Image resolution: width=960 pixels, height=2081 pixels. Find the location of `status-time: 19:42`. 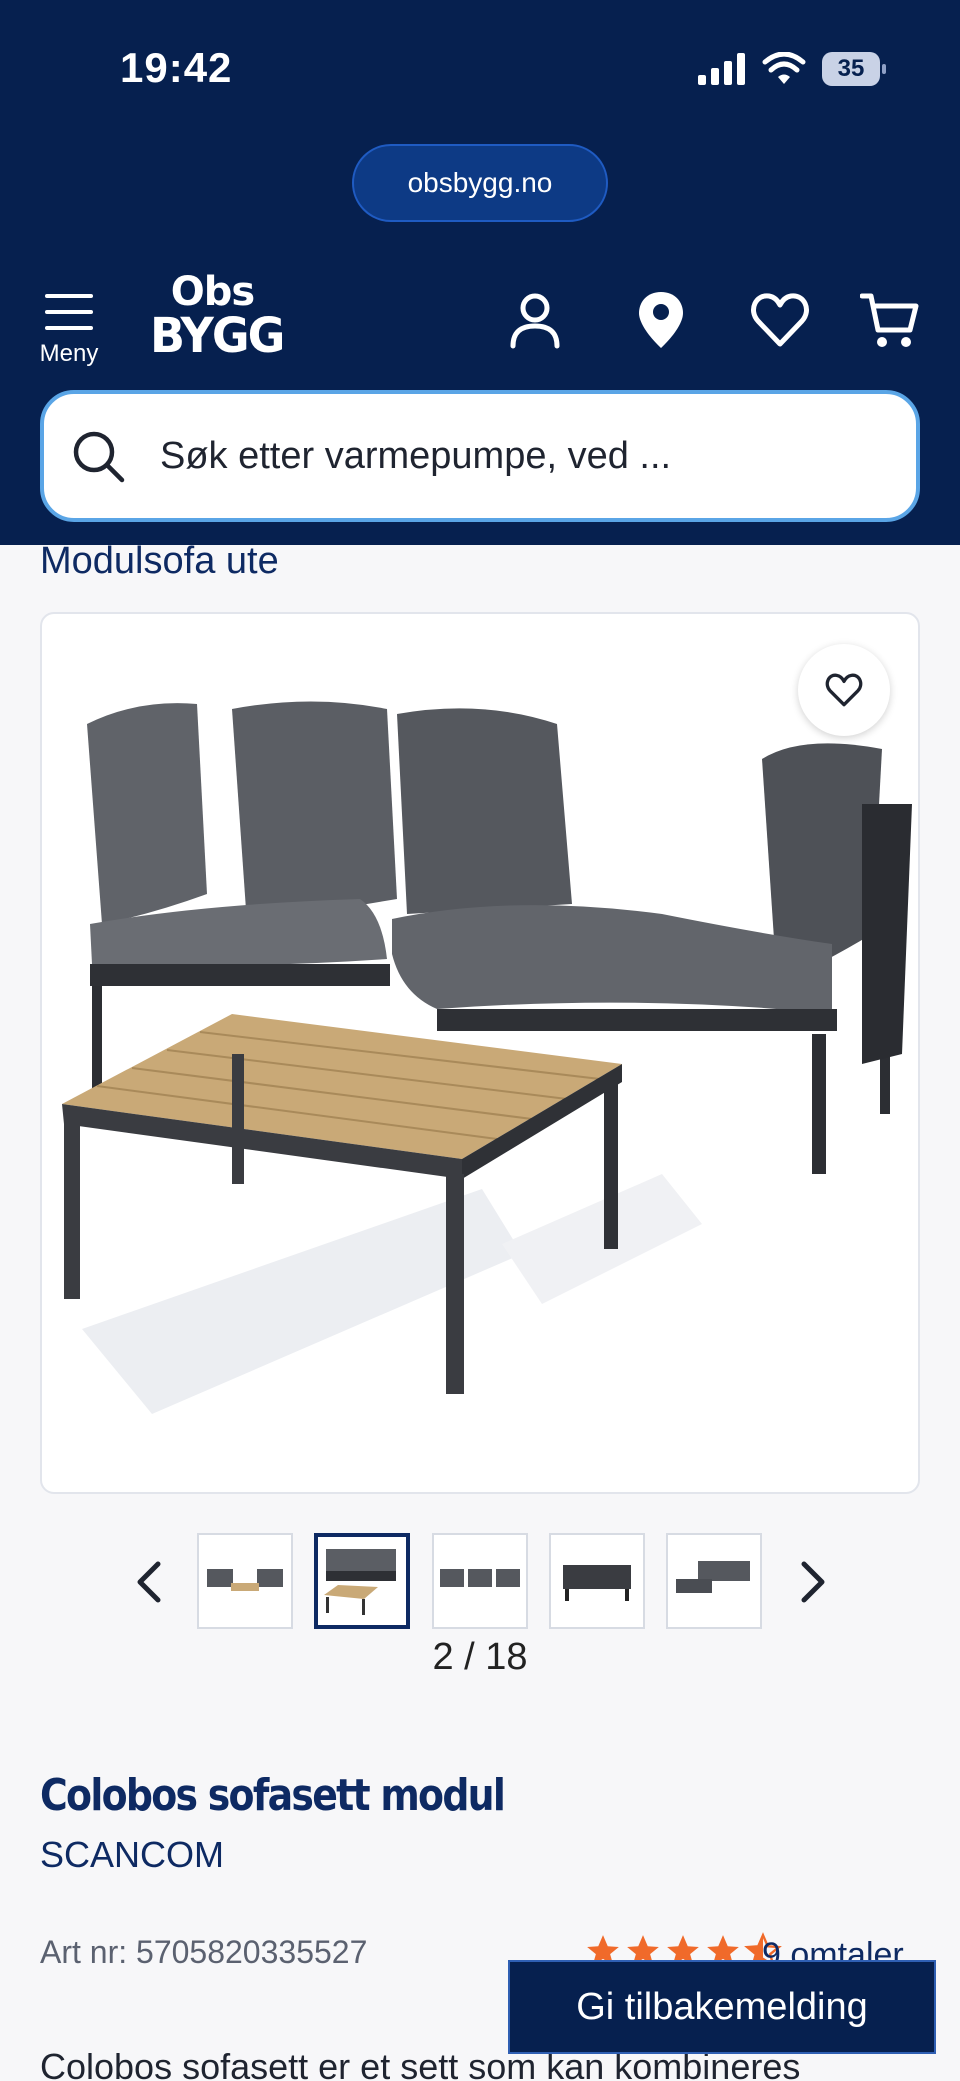

status-time: 19:42 is located at coordinates (176, 67).